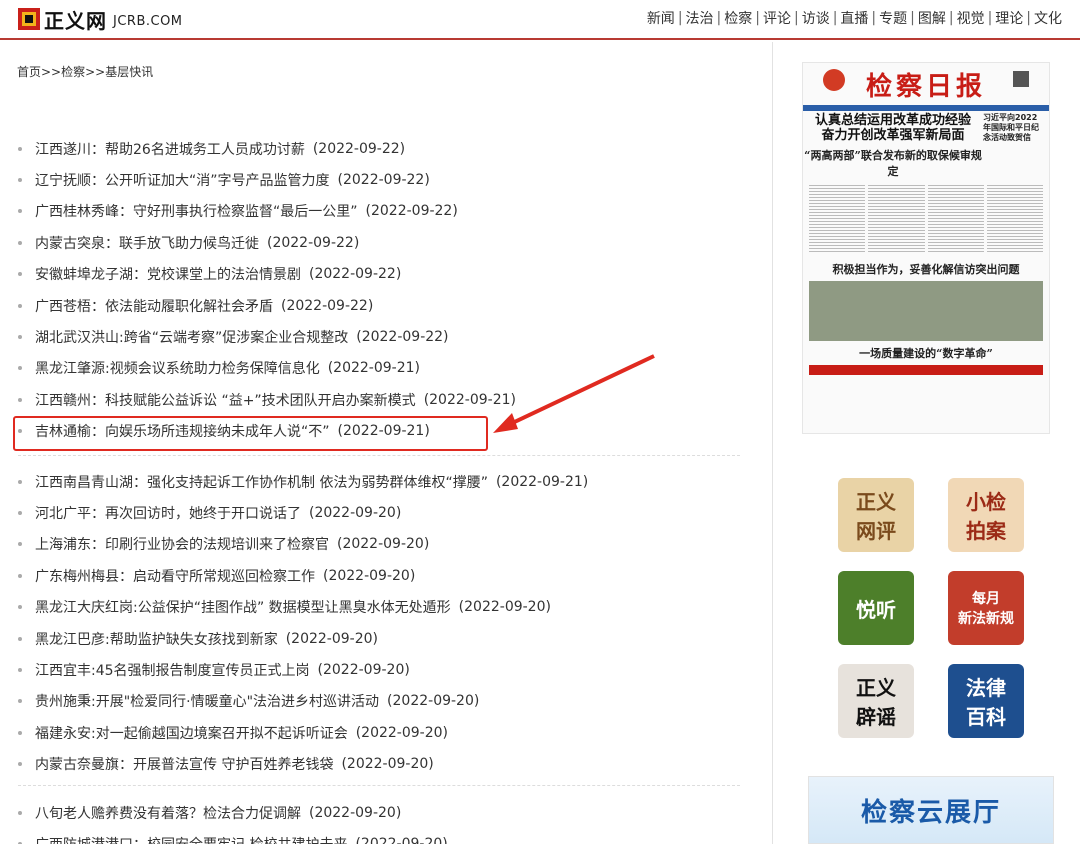 Image resolution: width=1080 pixels, height=844 pixels. Describe the element at coordinates (777, 18) in the screenshot. I see `nav-link: 评论` at that location.